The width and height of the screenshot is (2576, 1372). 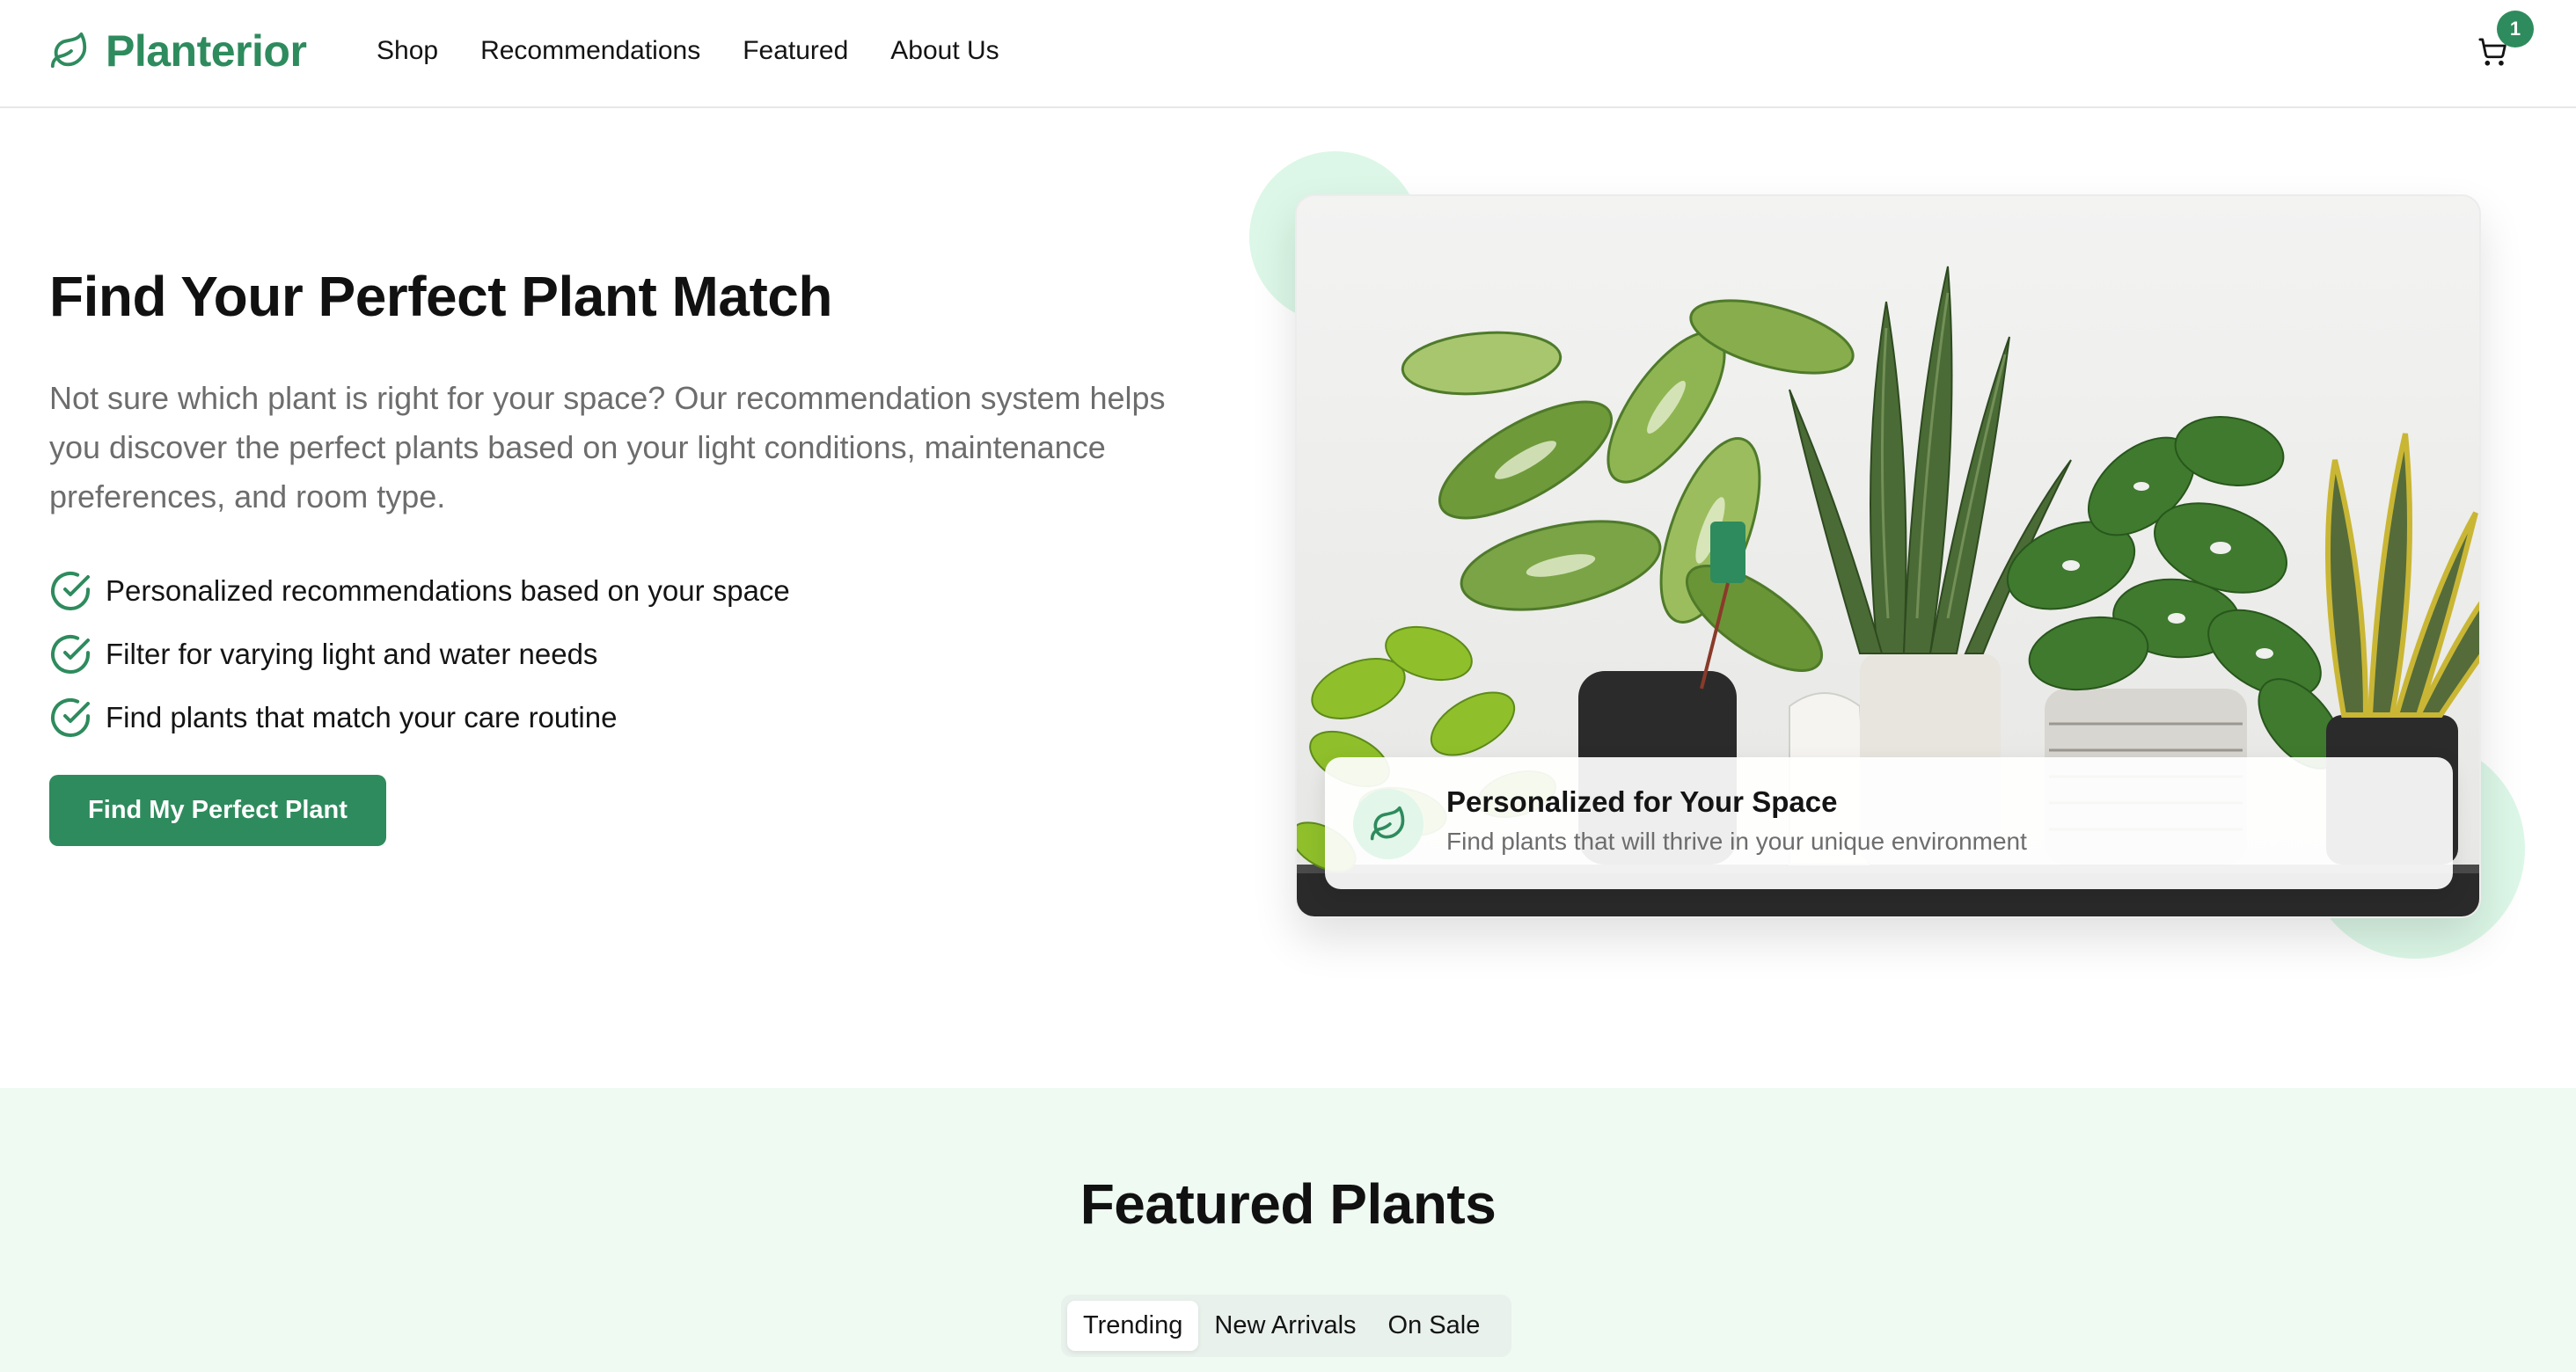 I want to click on feature-item: Find plants that match your care routine, so click(x=419, y=717).